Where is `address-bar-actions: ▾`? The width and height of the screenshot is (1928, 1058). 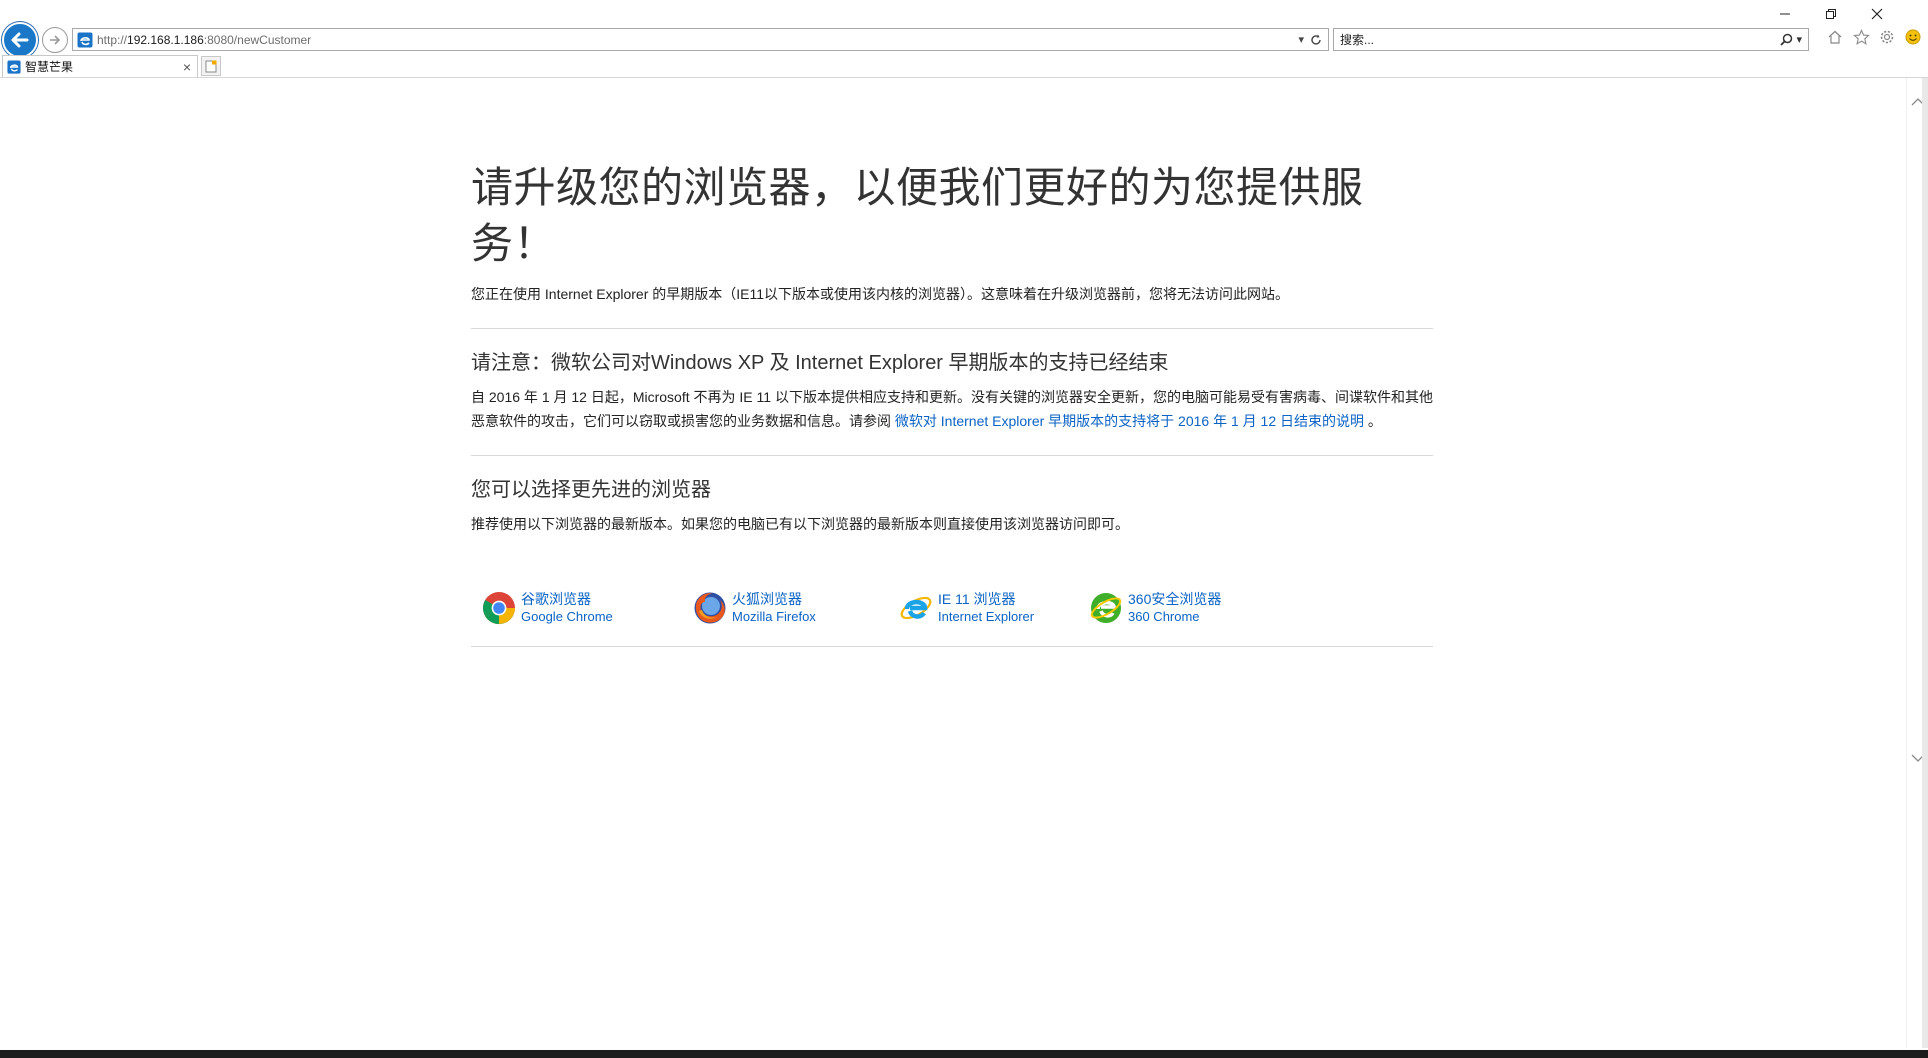
address-bar-actions: ▾ is located at coordinates (1313, 39).